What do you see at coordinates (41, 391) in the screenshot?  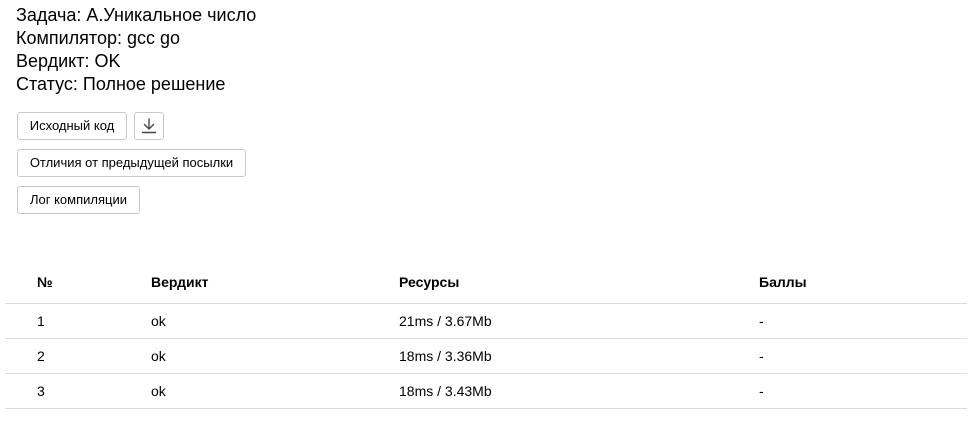 I see `test-number: 3` at bounding box center [41, 391].